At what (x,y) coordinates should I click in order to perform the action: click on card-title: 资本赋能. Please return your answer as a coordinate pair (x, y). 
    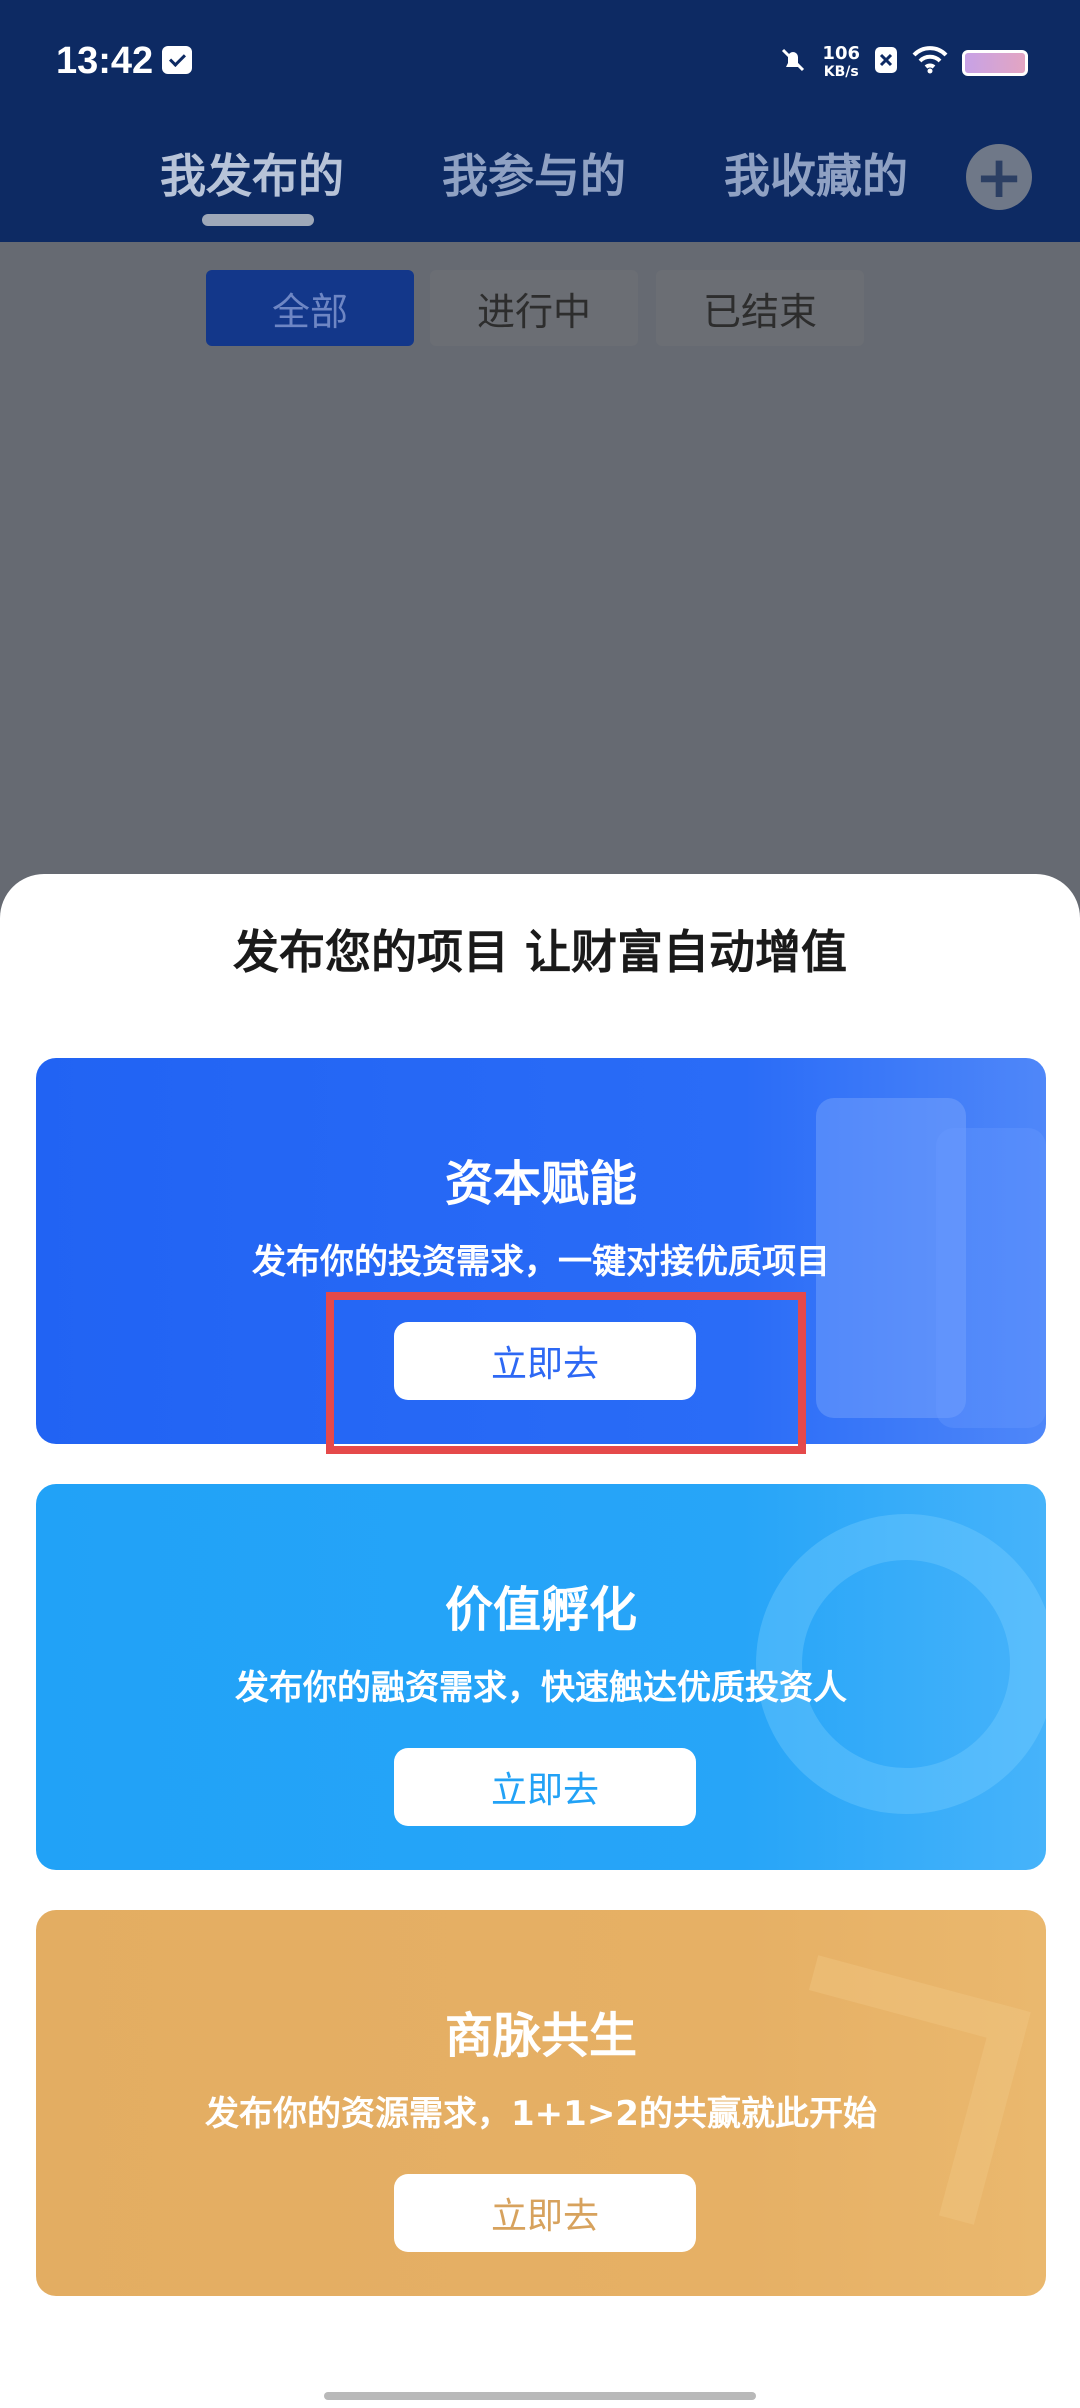
    Looking at the image, I should click on (540, 1184).